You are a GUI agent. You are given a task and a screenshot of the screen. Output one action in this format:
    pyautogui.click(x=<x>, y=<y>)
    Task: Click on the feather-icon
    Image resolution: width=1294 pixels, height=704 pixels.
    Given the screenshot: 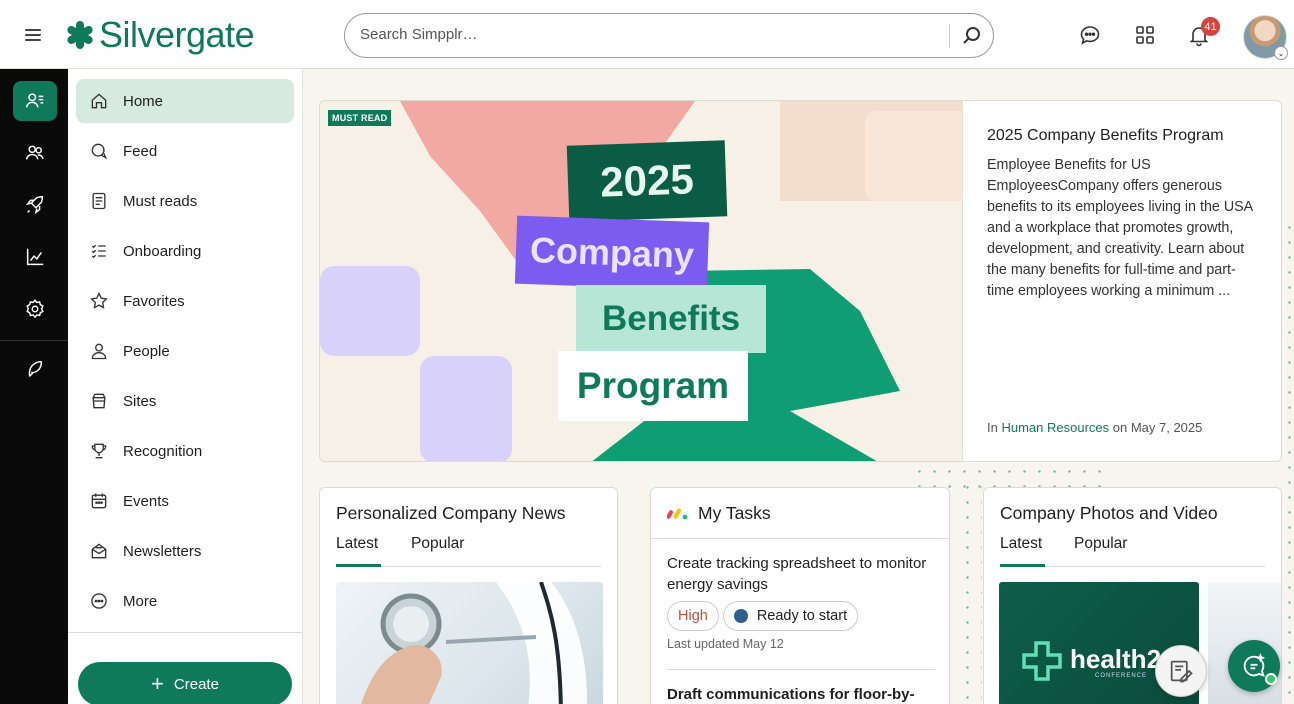 What is the action you would take?
    pyautogui.click(x=35, y=369)
    